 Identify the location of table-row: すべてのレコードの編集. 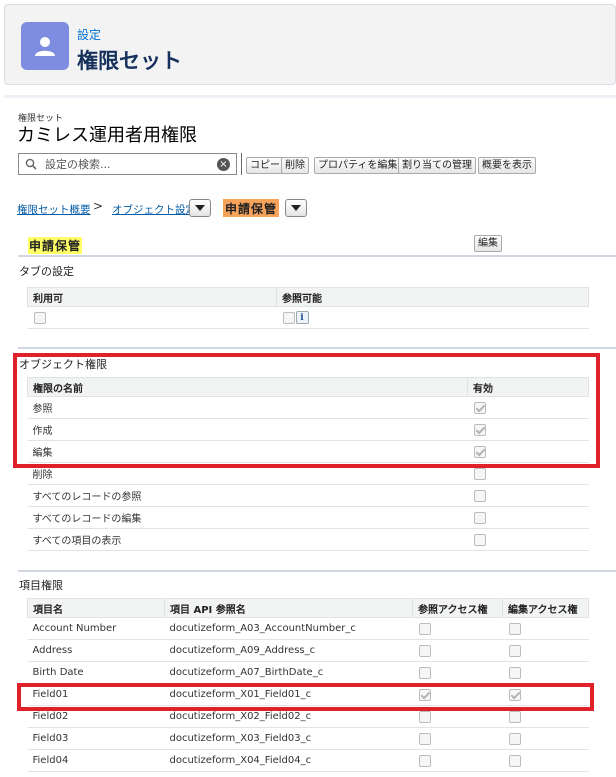
(308, 517).